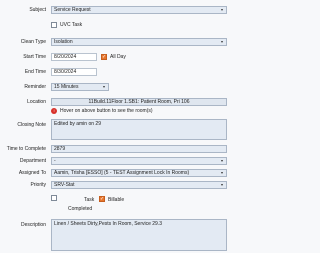 The width and height of the screenshot is (320, 253). What do you see at coordinates (31, 125) in the screenshot?
I see `closing-note-label: Closing Note` at bounding box center [31, 125].